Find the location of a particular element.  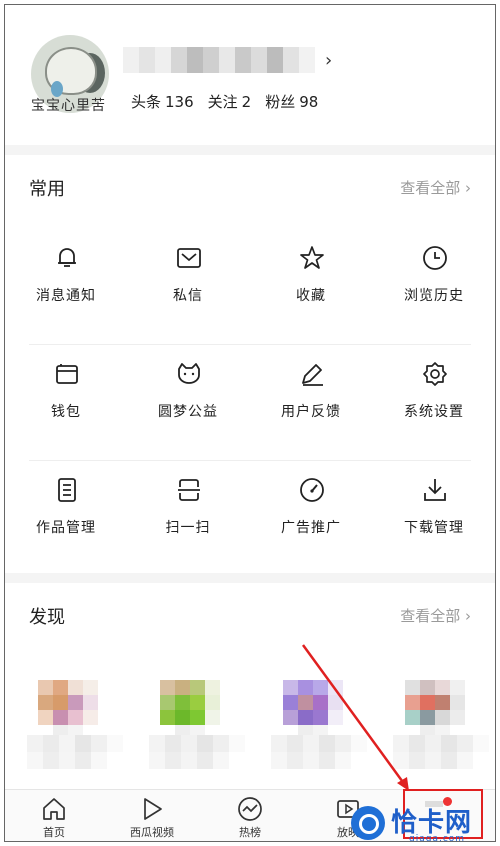

chevron-right-icon: › is located at coordinates (329, 60).